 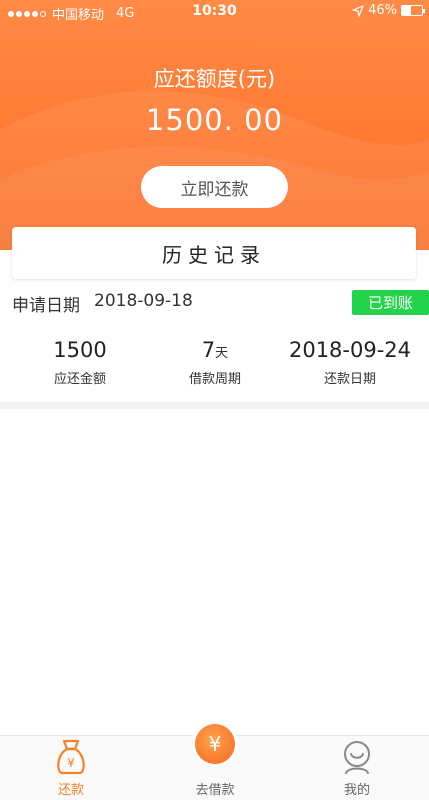 I want to click on tab-mine: 我的, so click(x=357, y=768).